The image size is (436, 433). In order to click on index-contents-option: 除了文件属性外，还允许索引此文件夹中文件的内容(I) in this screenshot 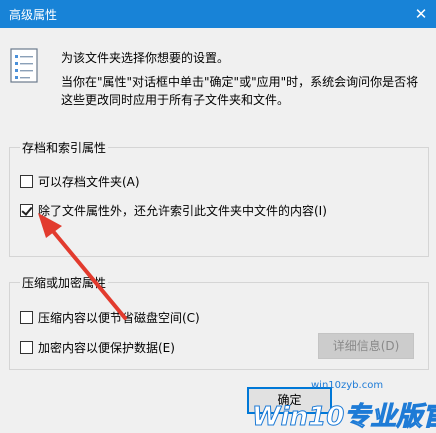, I will do `click(173, 210)`.